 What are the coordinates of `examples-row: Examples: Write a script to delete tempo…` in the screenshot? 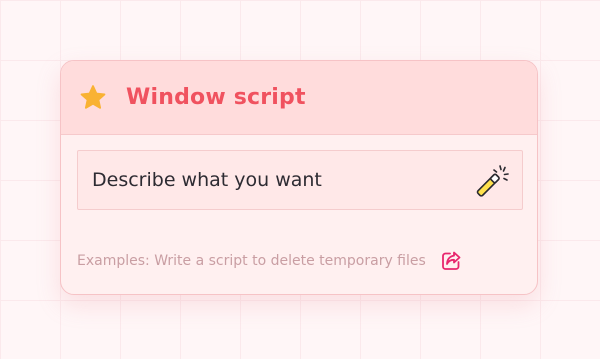 It's located at (270, 261).